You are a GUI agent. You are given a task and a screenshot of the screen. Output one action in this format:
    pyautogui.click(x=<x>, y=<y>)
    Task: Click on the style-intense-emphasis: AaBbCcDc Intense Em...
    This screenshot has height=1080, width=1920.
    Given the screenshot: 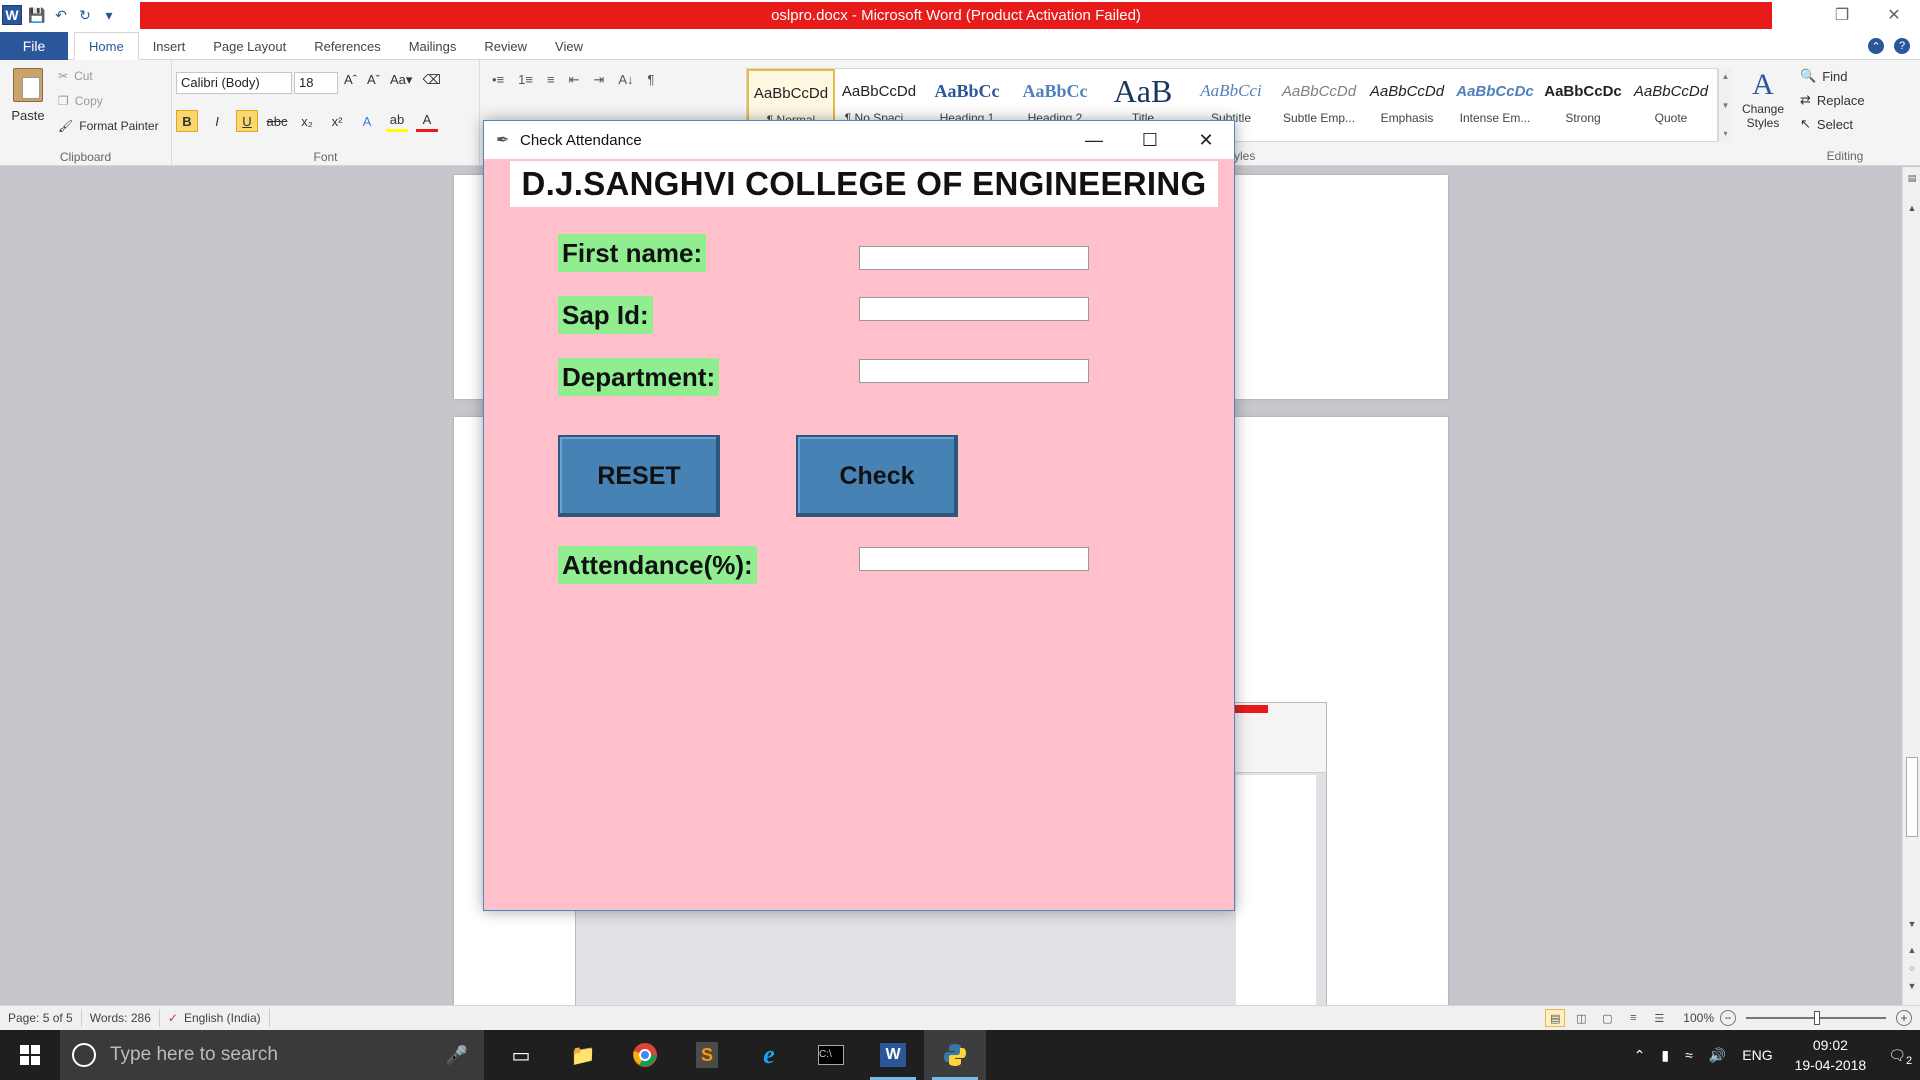 What is the action you would take?
    pyautogui.click(x=1495, y=105)
    